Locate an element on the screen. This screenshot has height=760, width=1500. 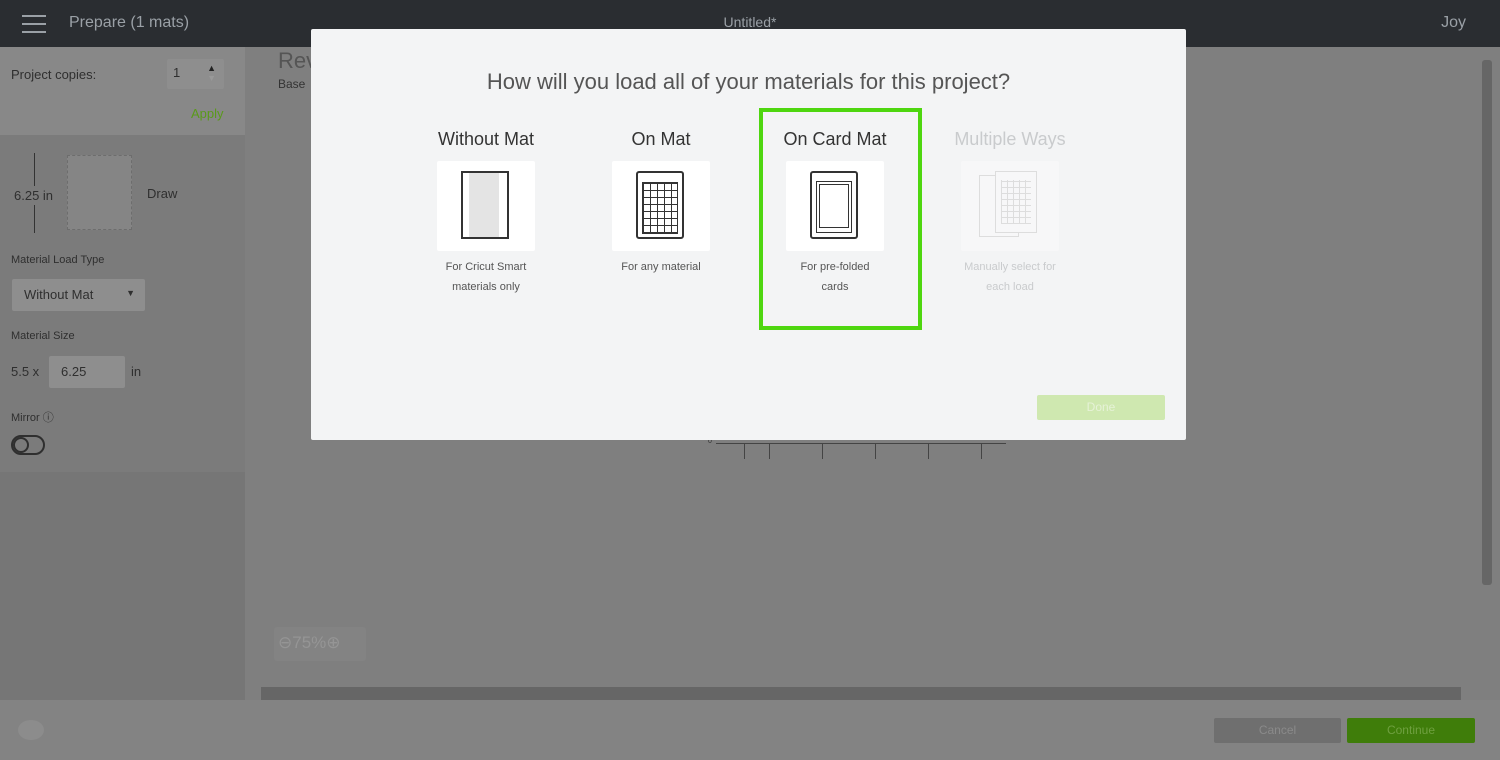
chat-icon is located at coordinates (31, 730).